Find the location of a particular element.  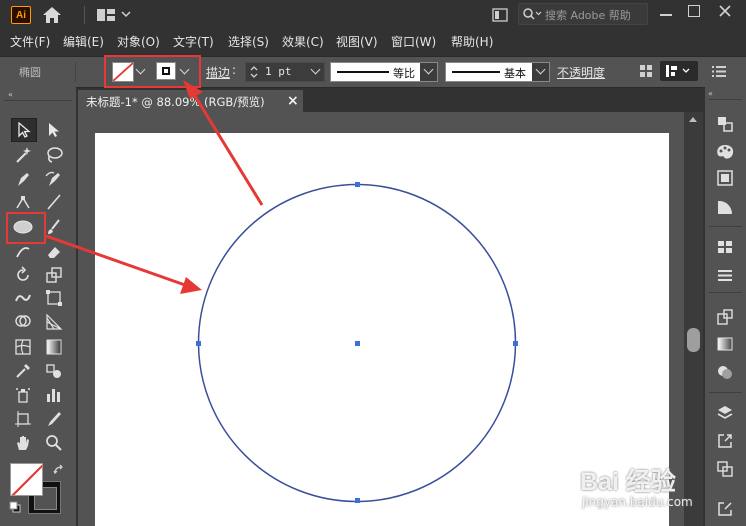

watermark: Bai 经验 jingyan.baidu.com is located at coordinates (658, 492).